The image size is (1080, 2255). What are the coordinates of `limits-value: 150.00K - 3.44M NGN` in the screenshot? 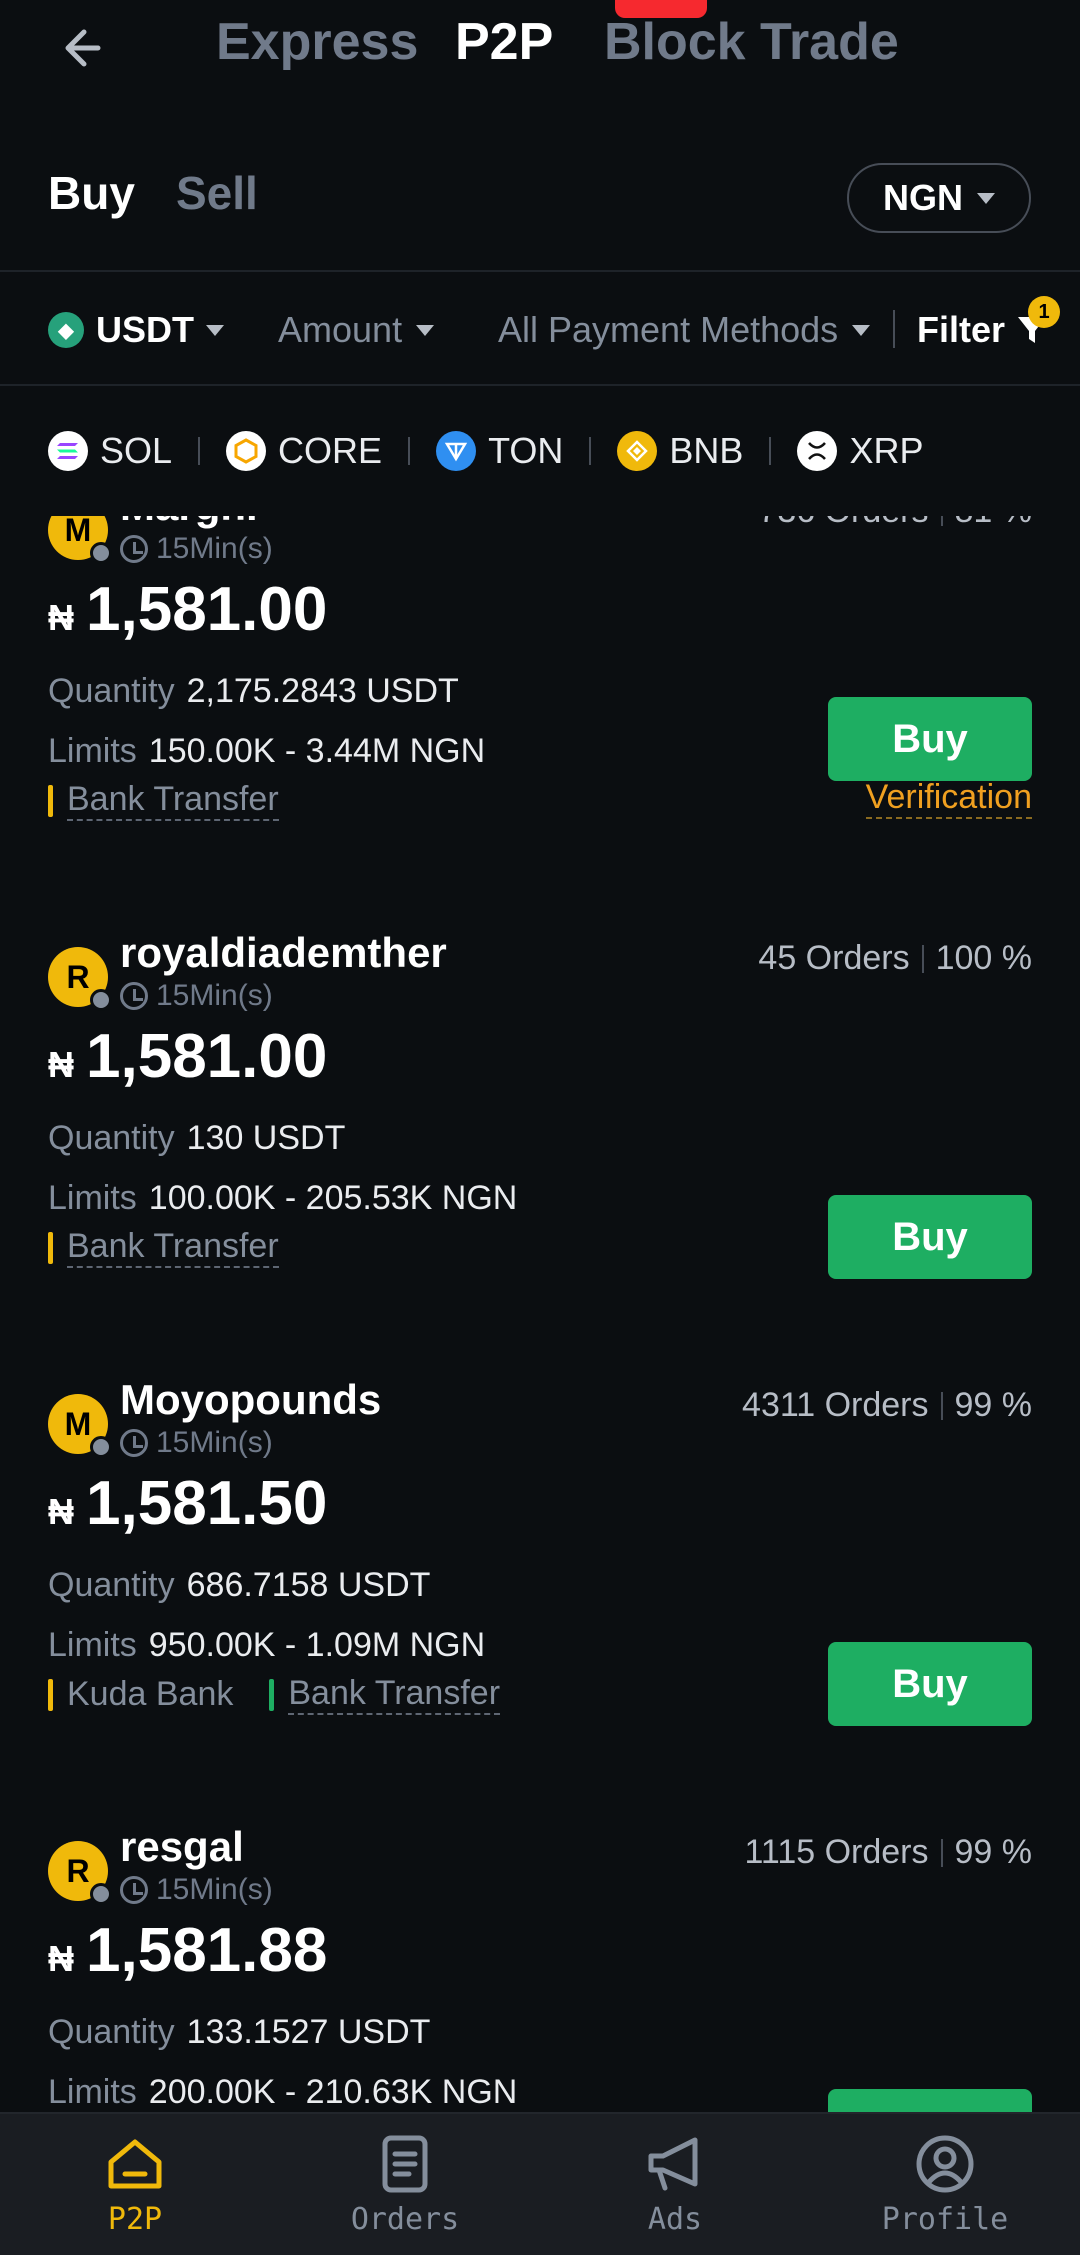 It's located at (317, 751).